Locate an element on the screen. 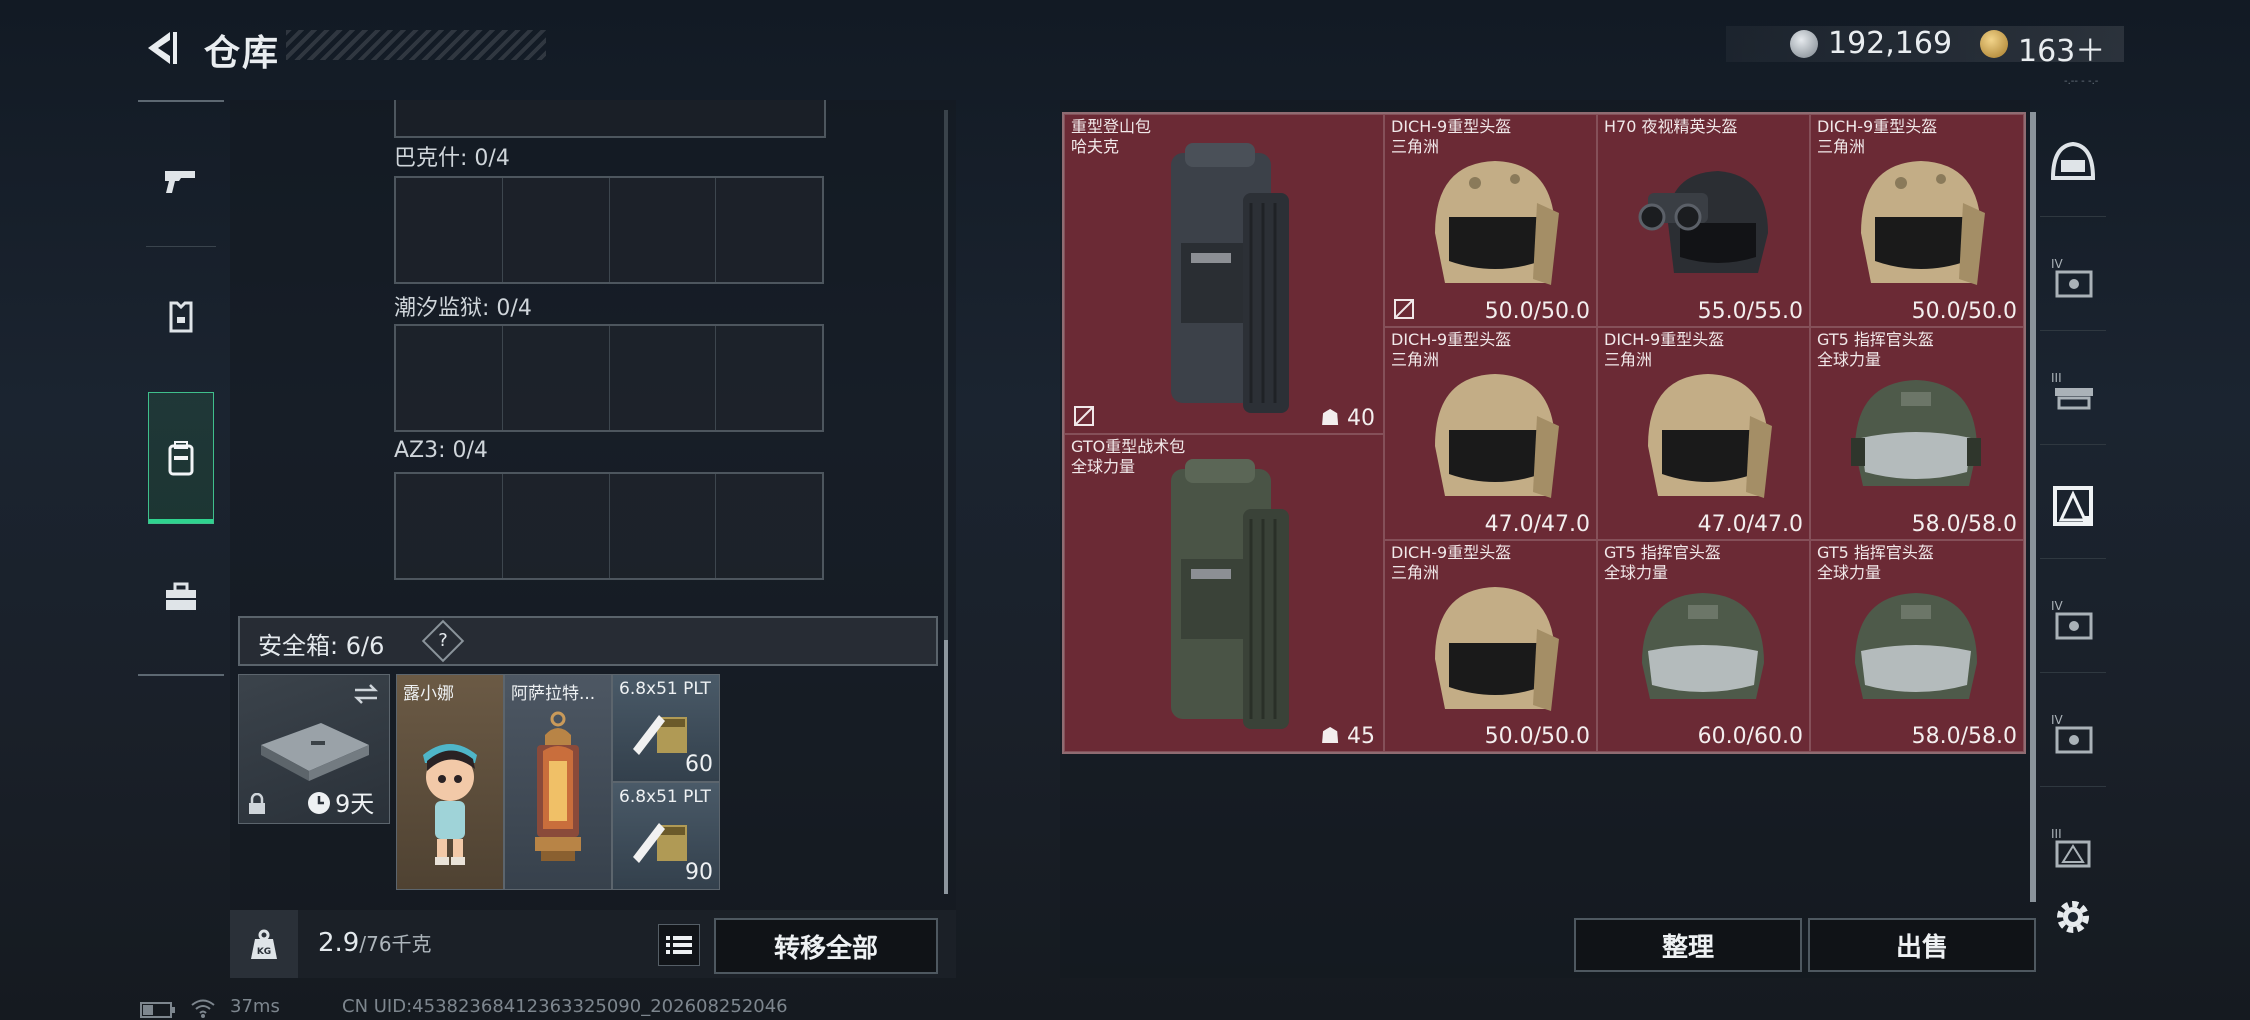 Image resolution: width=2250 pixels, height=1020 pixels. safebox-slot-ammo: 6.8x51 PLT 60 is located at coordinates (666, 728).